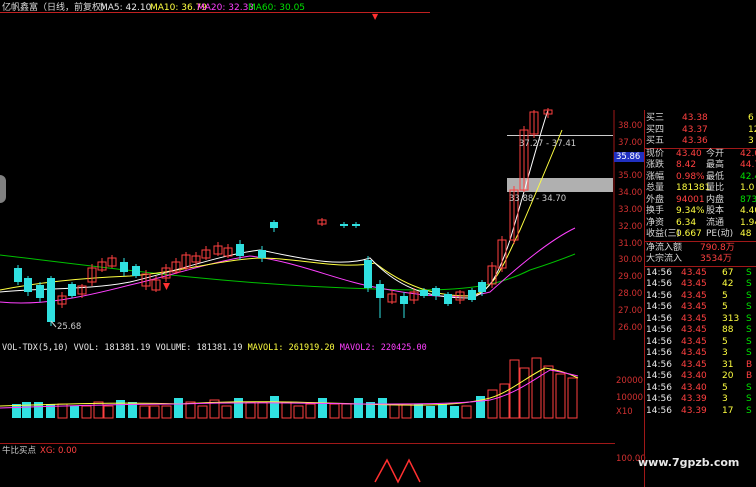 Image resolution: width=756 pixels, height=487 pixels. I want to click on quote-value: 48, so click(746, 234).